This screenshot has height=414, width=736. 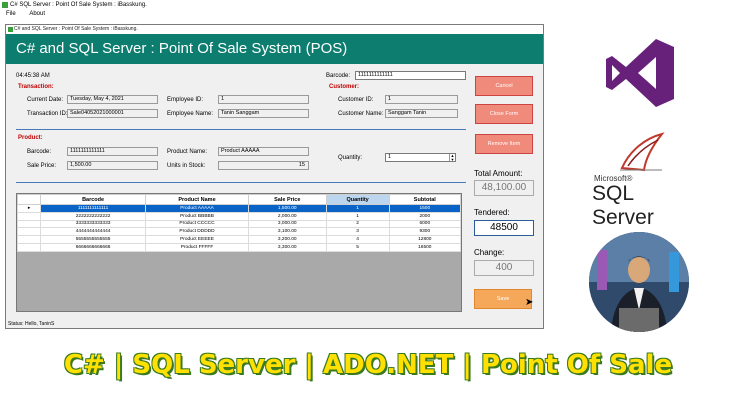 I want to click on quantity-value: 1, so click(x=390, y=157).